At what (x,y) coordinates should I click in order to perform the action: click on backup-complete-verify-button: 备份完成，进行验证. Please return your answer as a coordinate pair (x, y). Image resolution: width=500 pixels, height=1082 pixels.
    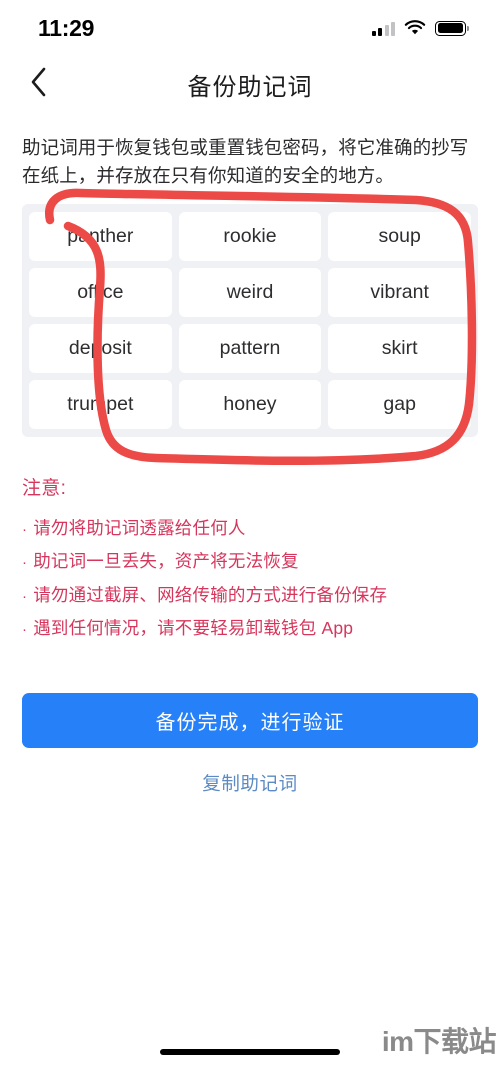
    Looking at the image, I should click on (250, 721).